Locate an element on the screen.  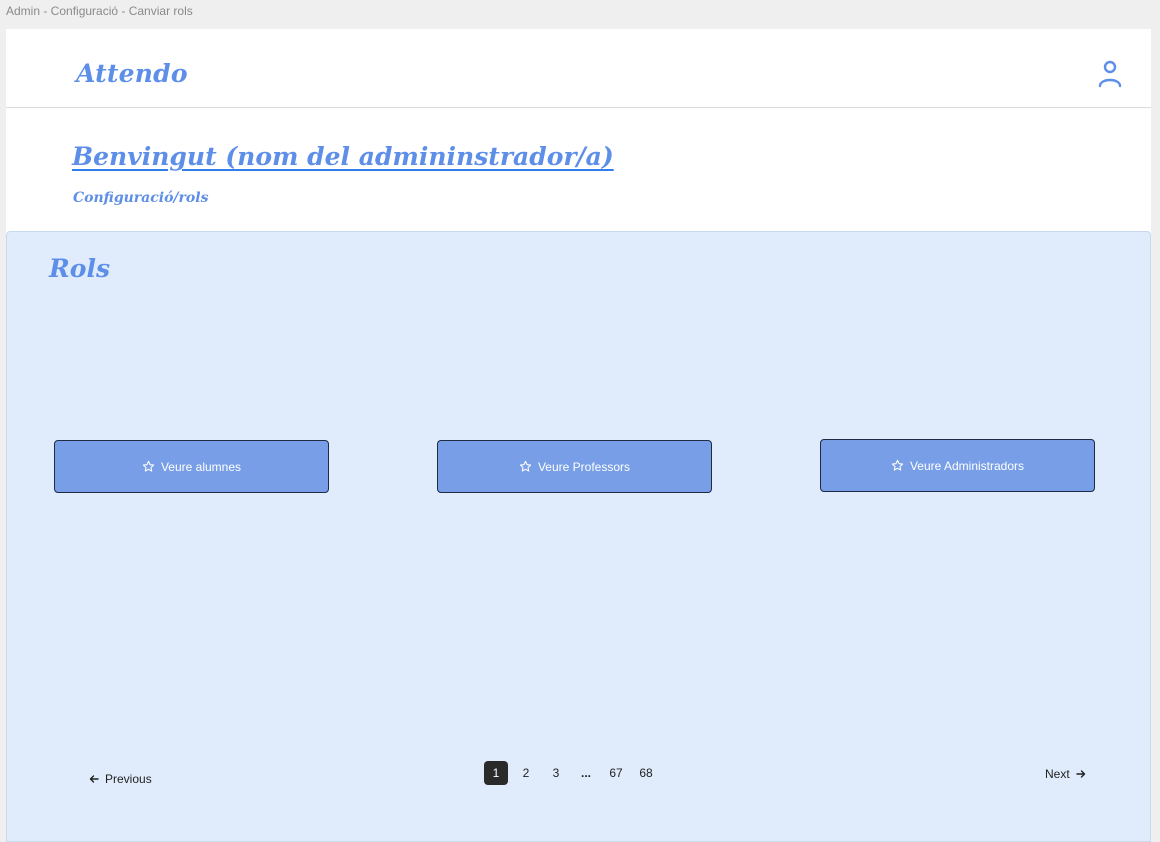
top-navbar: Attendo is located at coordinates (578, 68).